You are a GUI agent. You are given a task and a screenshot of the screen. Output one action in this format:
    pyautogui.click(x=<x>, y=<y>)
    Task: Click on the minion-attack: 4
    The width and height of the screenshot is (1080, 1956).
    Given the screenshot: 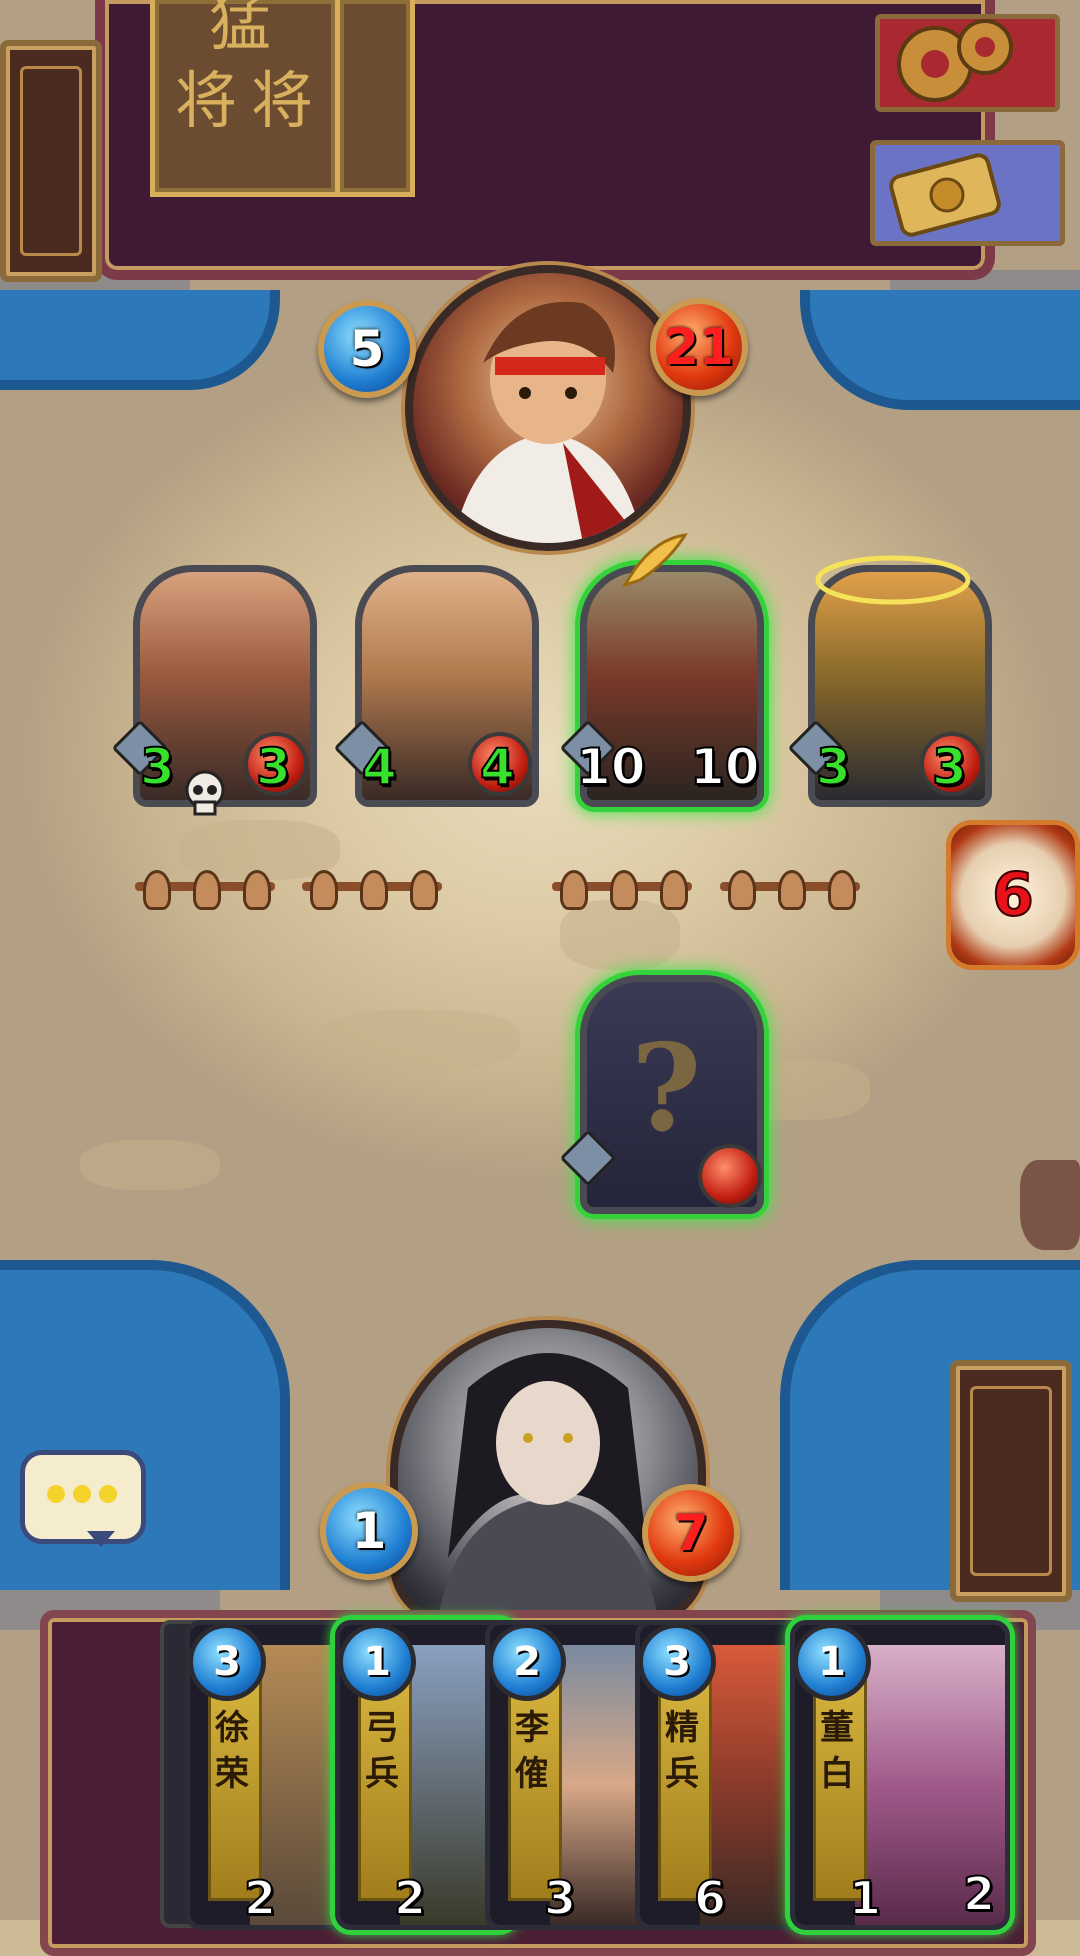 What is the action you would take?
    pyautogui.click(x=379, y=767)
    